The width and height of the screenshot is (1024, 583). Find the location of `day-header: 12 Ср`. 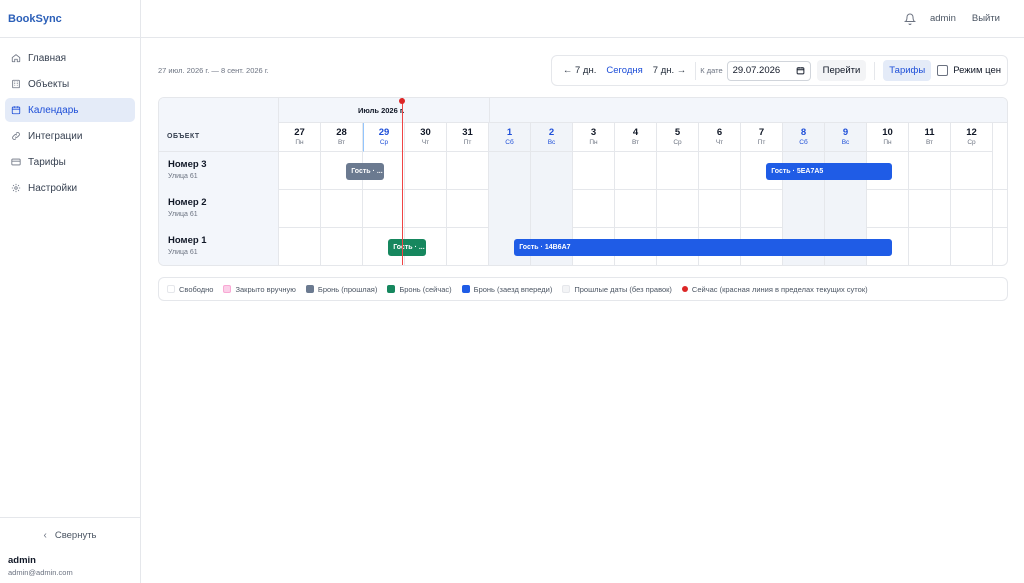

day-header: 12 Ср is located at coordinates (972, 137).